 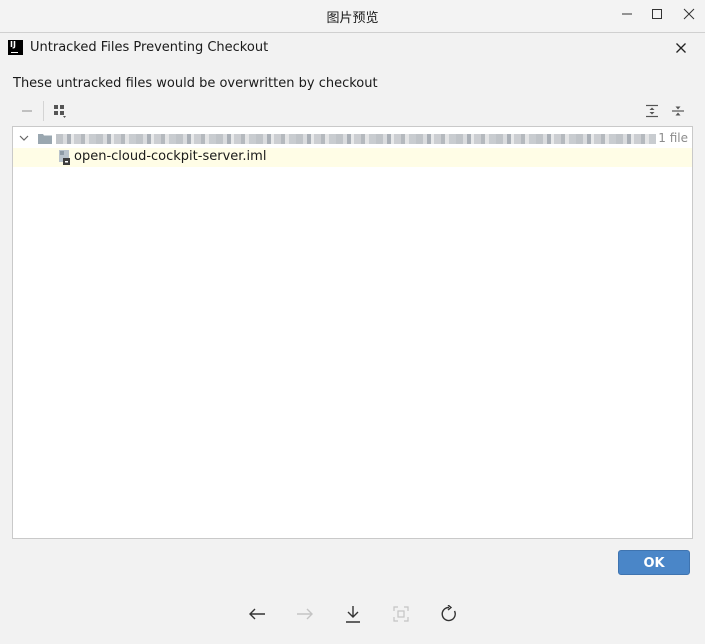 I want to click on expand-all-icon, so click(x=652, y=111).